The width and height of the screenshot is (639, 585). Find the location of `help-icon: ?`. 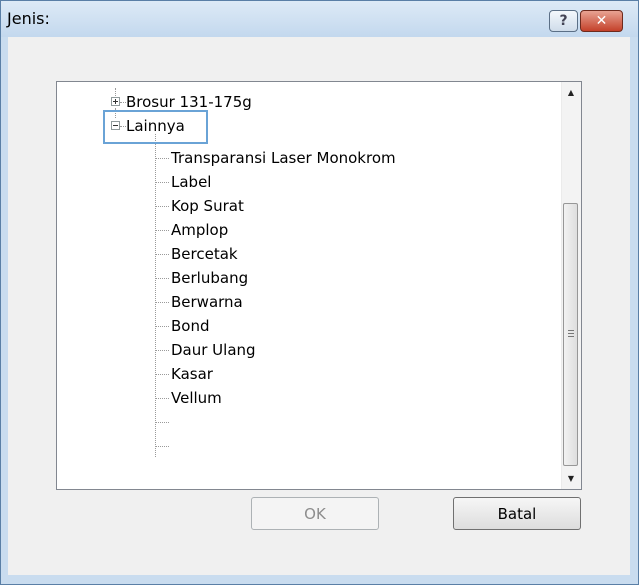

help-icon: ? is located at coordinates (563, 21).